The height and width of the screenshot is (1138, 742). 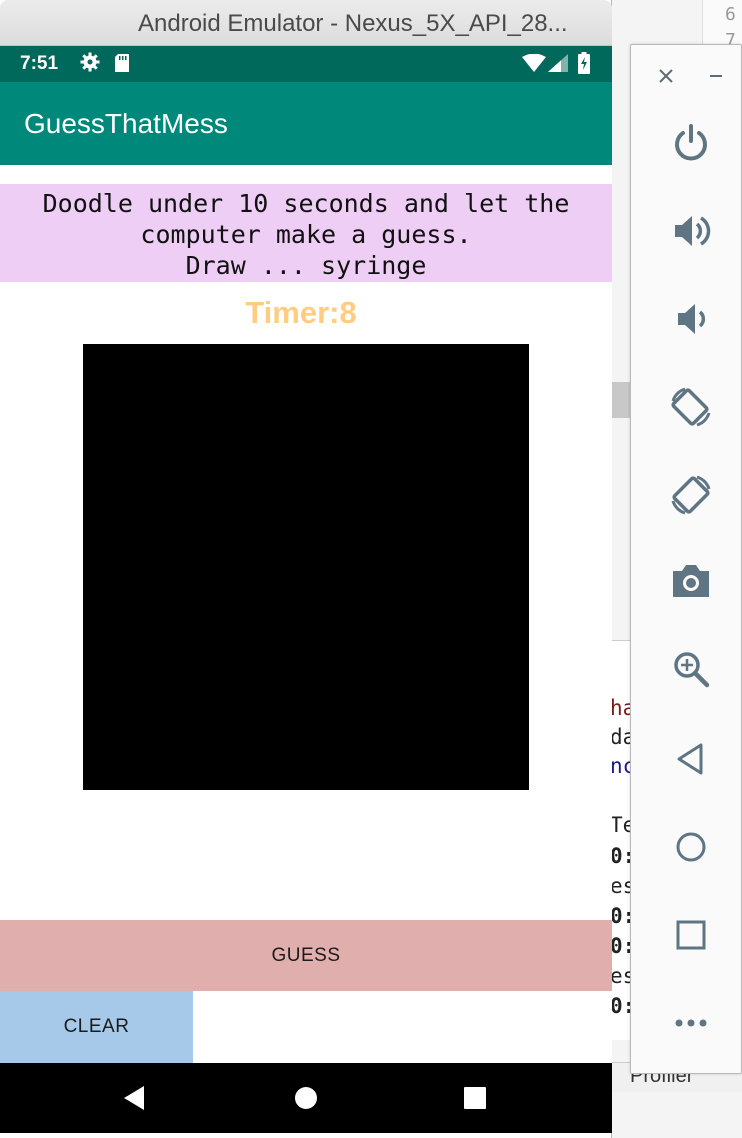 What do you see at coordinates (691, 319) in the screenshot?
I see `volume-down-icon` at bounding box center [691, 319].